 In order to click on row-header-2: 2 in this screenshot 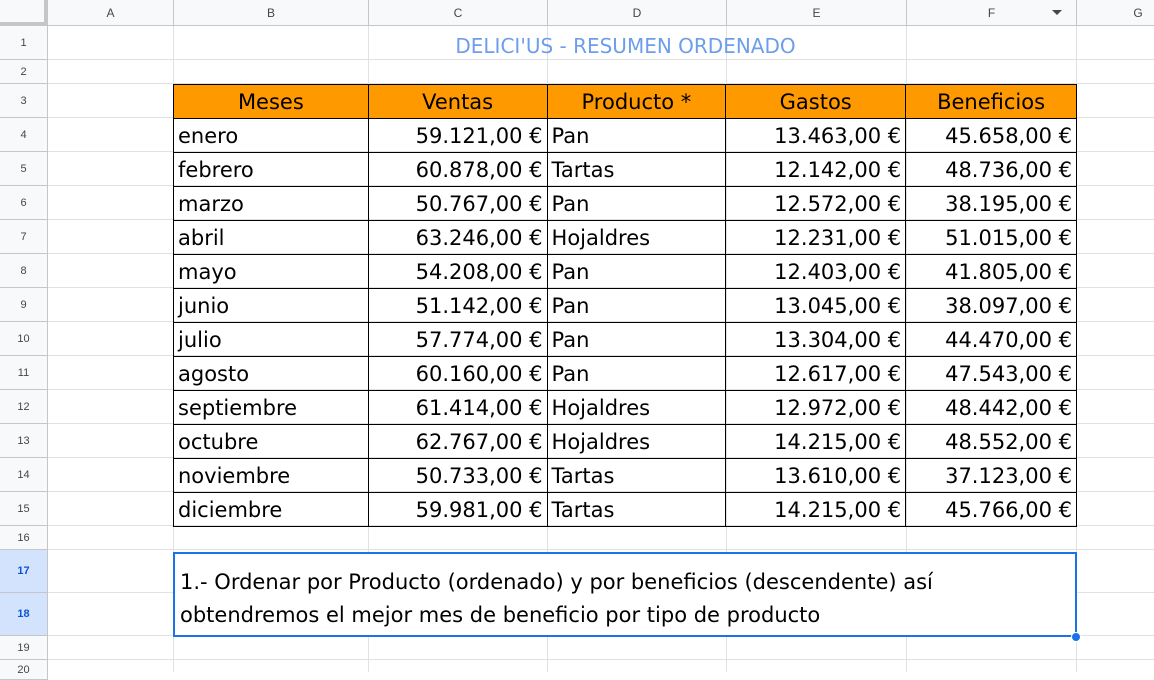, I will do `click(24, 72)`.